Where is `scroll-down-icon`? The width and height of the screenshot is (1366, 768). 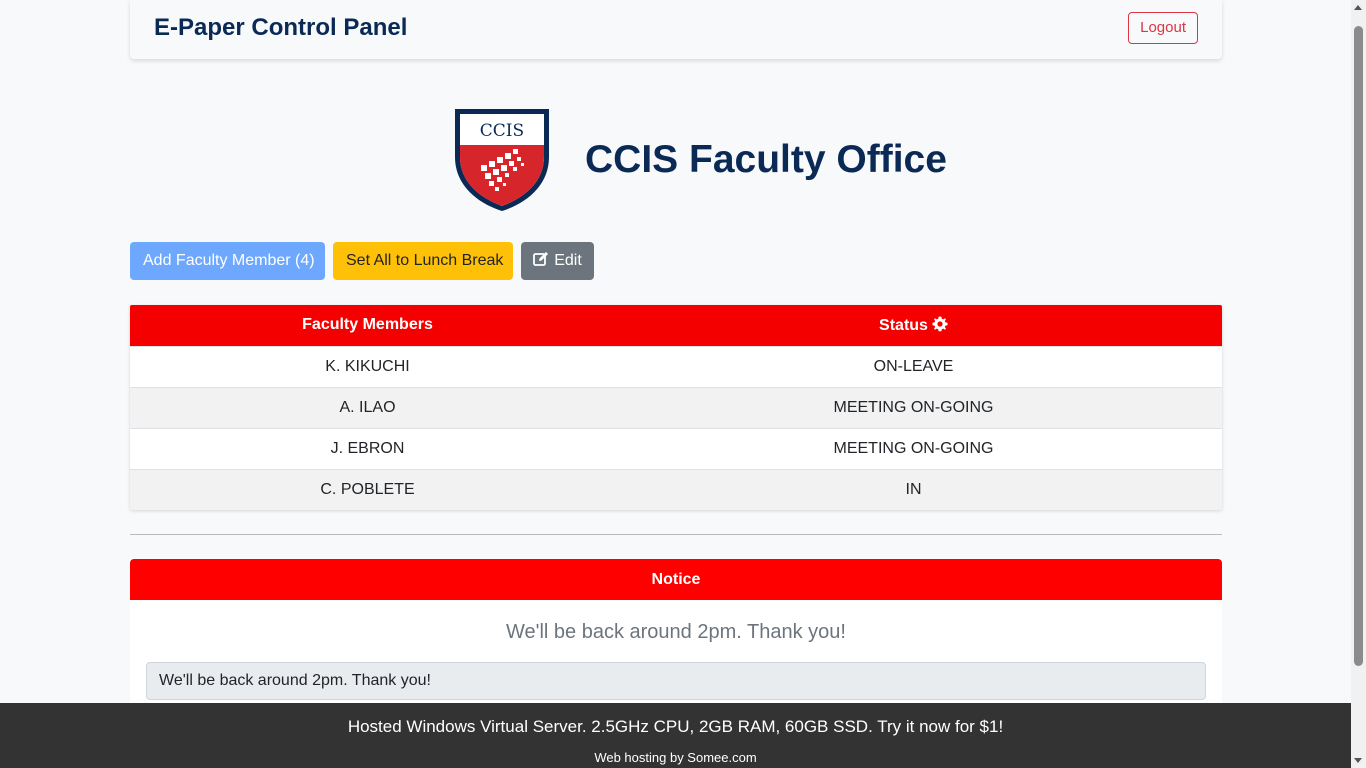 scroll-down-icon is located at coordinates (1358, 760).